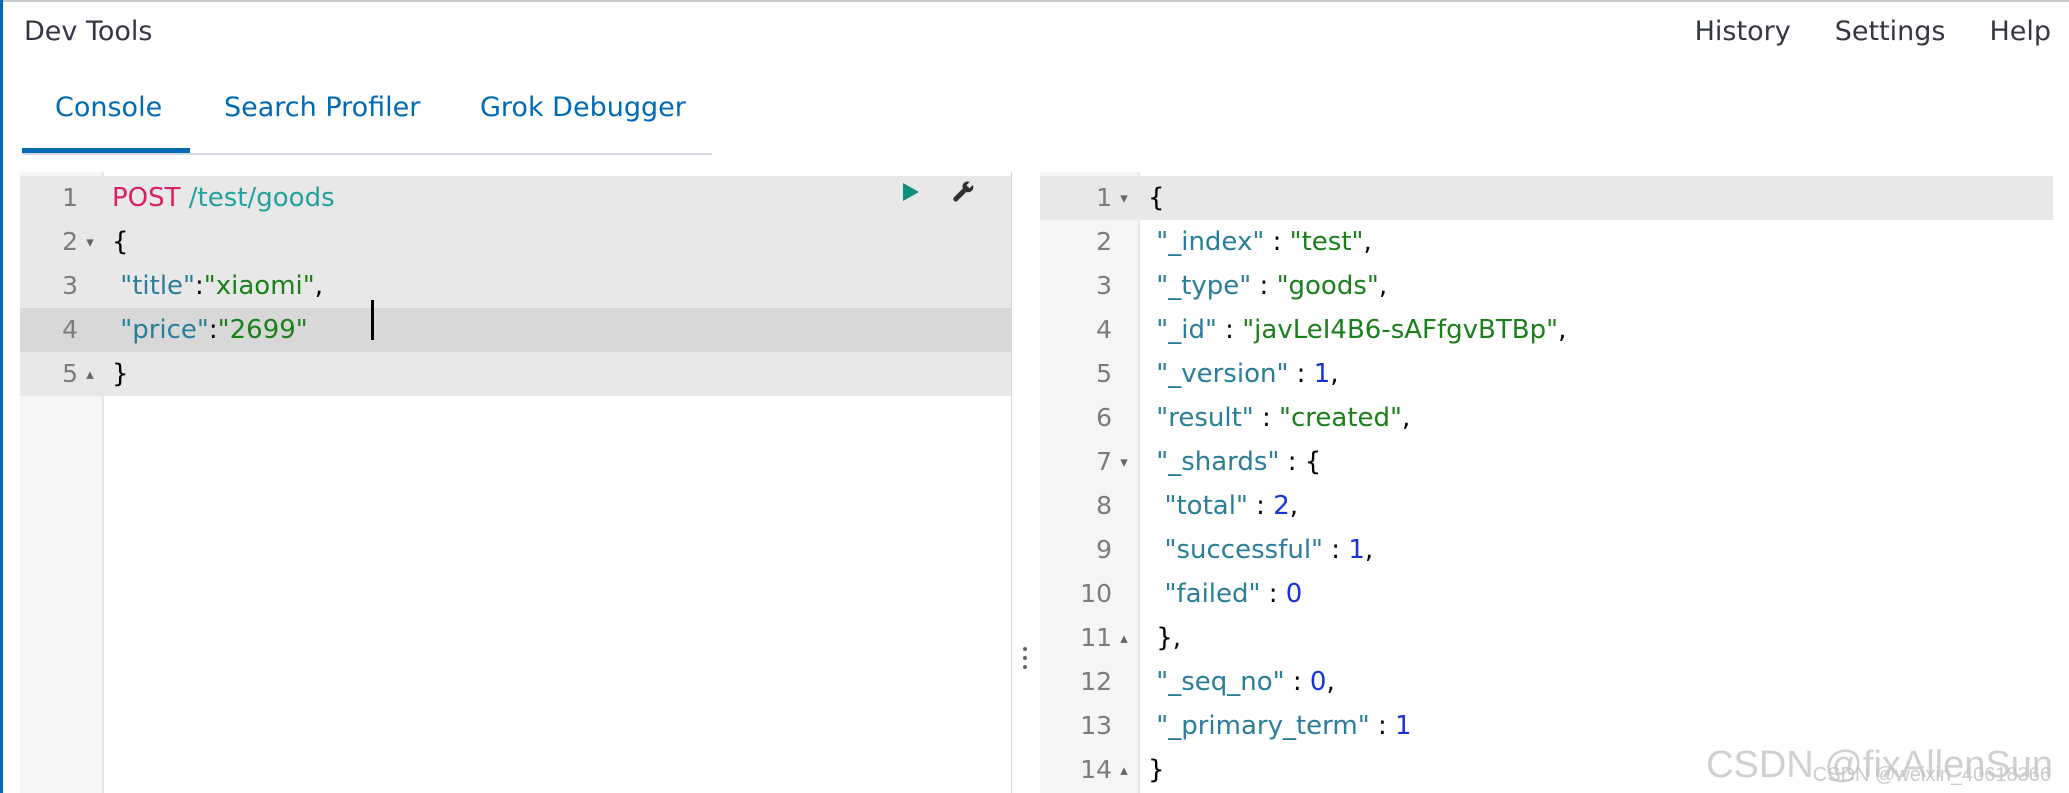 The height and width of the screenshot is (793, 2069). What do you see at coordinates (1206, 506) in the screenshot?
I see `code-token: "total"` at bounding box center [1206, 506].